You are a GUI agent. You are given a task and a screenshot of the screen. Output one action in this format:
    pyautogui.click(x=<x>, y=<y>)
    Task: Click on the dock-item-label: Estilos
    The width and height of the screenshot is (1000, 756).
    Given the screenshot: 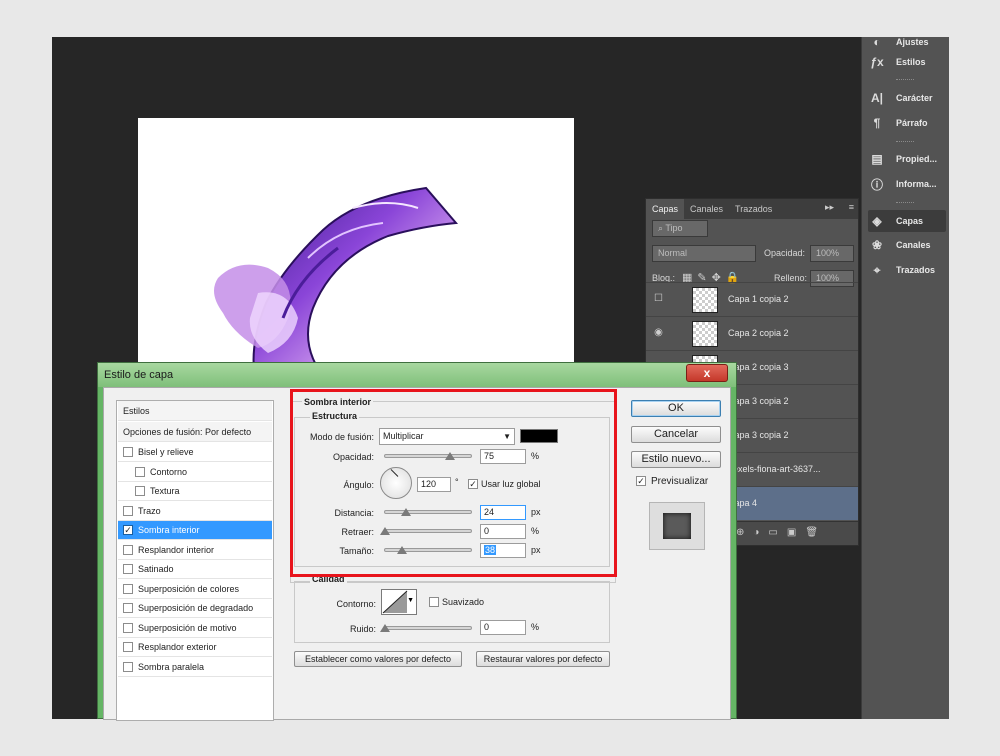 What is the action you would take?
    pyautogui.click(x=911, y=62)
    